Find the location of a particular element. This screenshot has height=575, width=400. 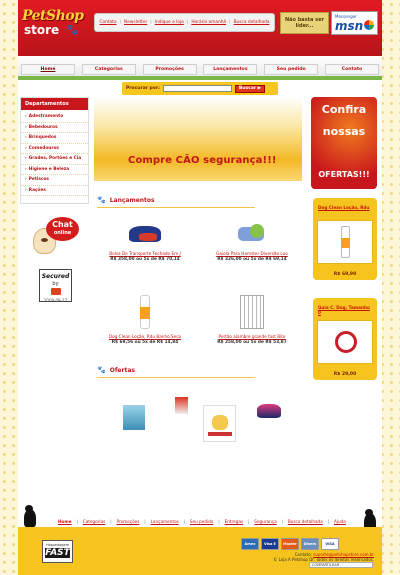

toplink-horario: Horário amanhã is located at coordinates (208, 22).